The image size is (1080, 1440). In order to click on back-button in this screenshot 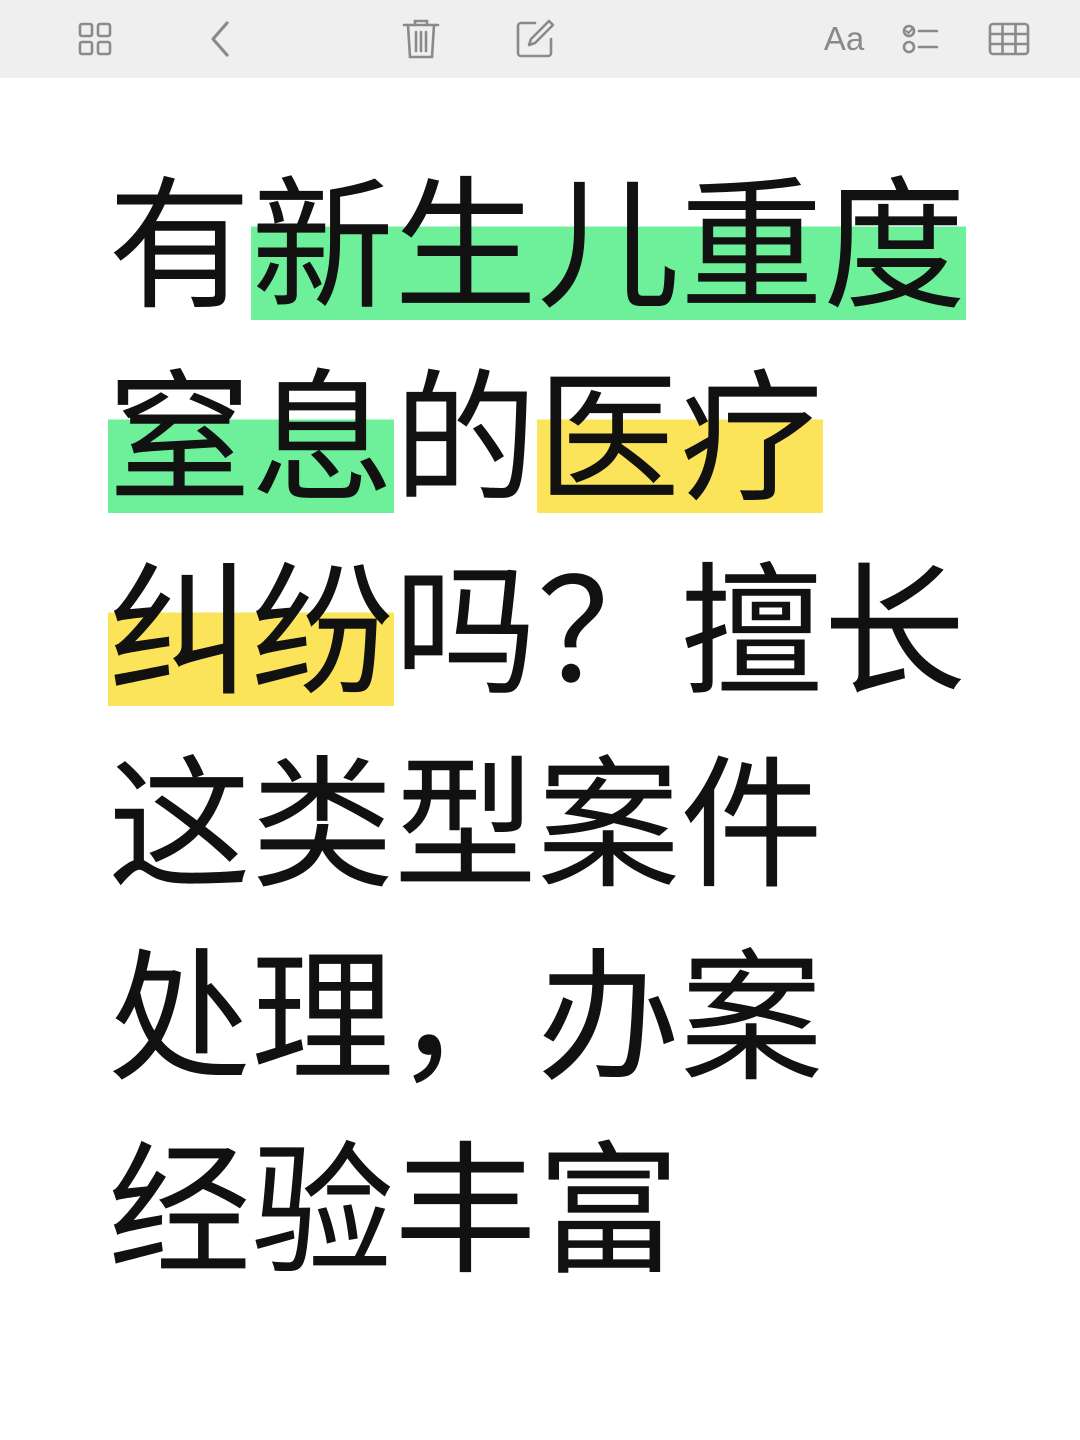, I will do `click(221, 39)`.